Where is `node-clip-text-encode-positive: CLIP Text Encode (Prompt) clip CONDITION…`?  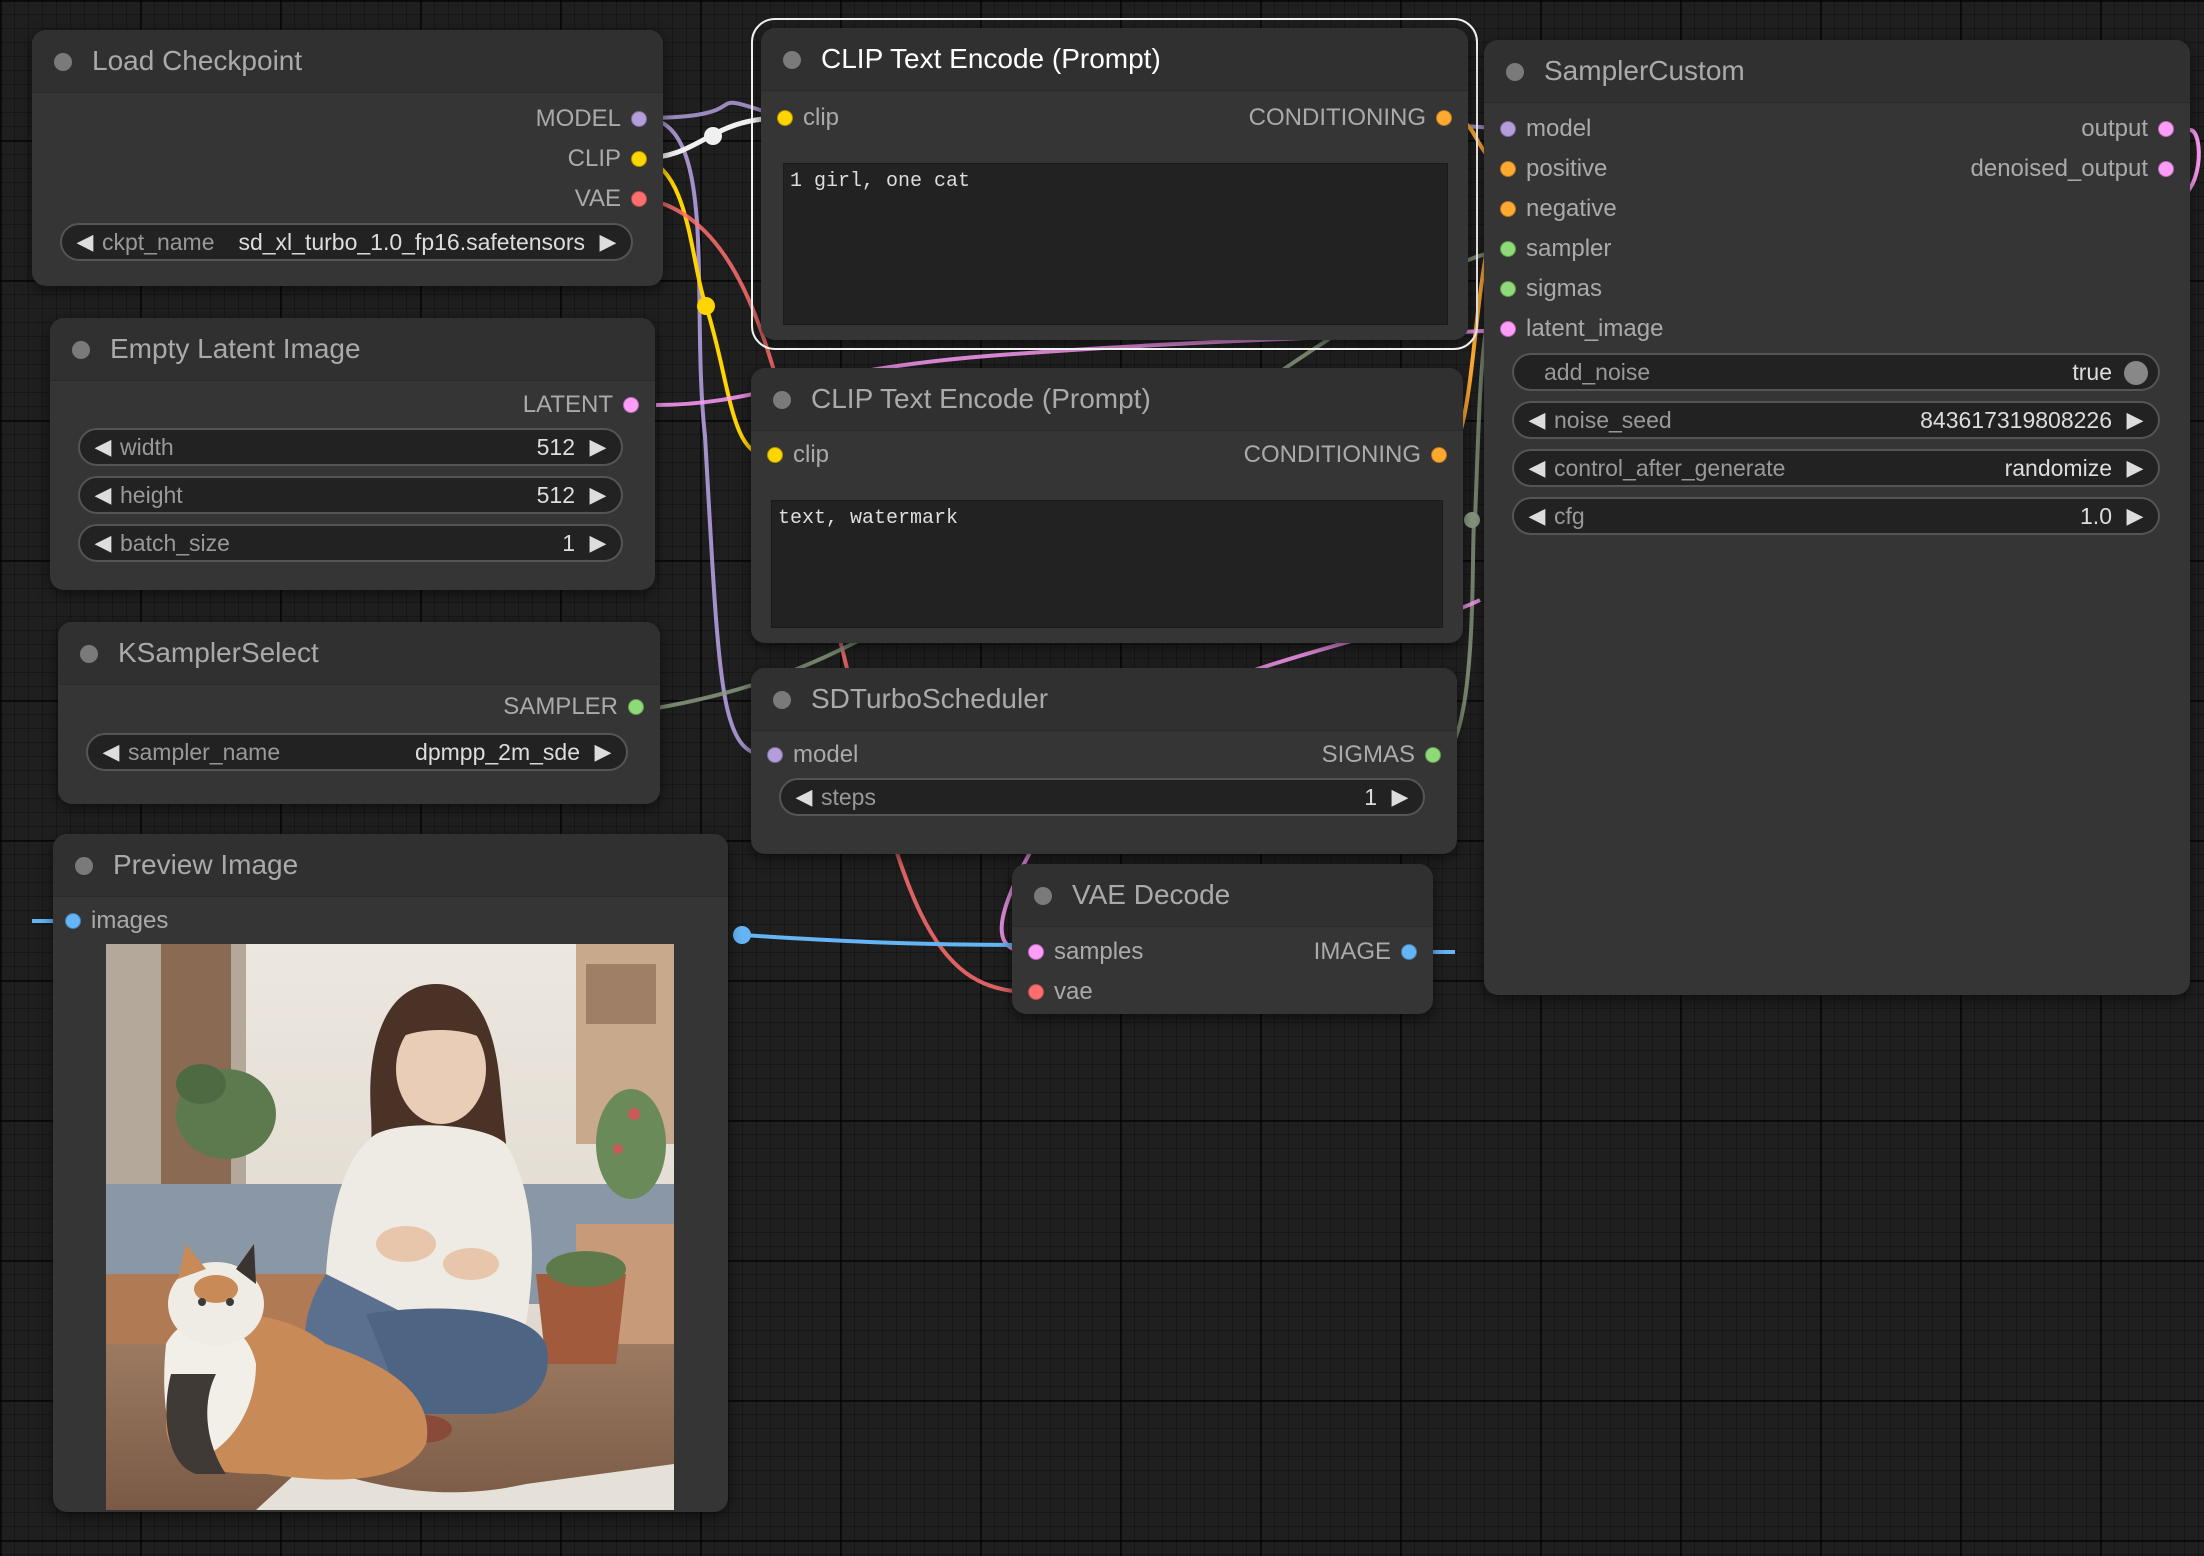 node-clip-text-encode-positive: CLIP Text Encode (Prompt) clip CONDITION… is located at coordinates (1114, 184).